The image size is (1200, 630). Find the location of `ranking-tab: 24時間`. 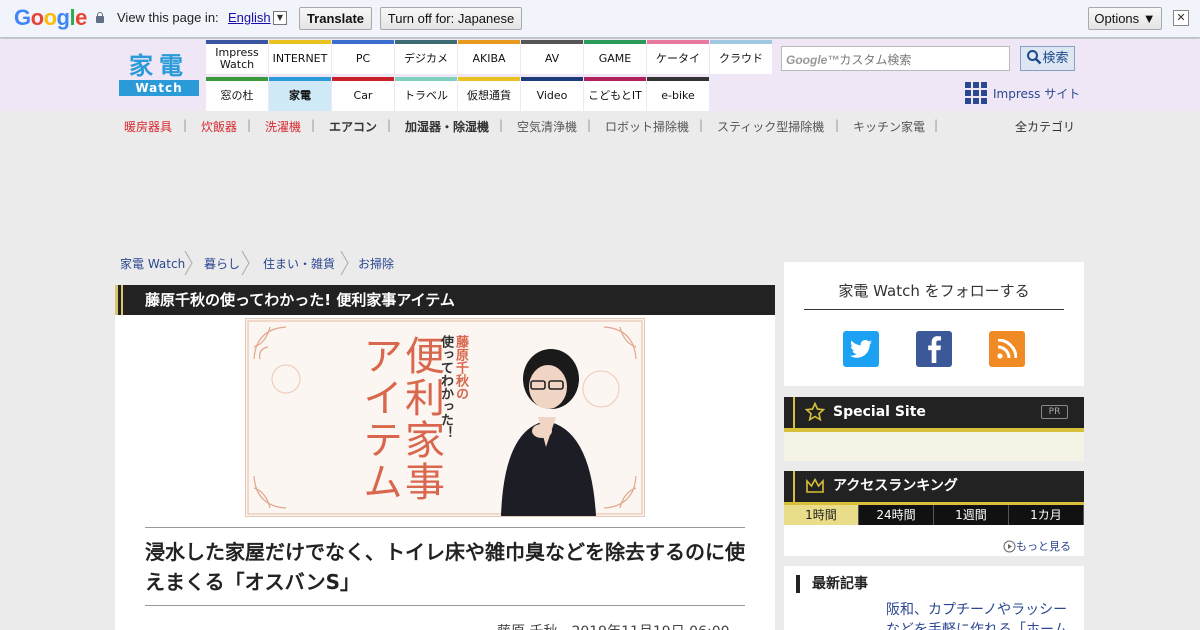

ranking-tab: 24時間 is located at coordinates (896, 515).